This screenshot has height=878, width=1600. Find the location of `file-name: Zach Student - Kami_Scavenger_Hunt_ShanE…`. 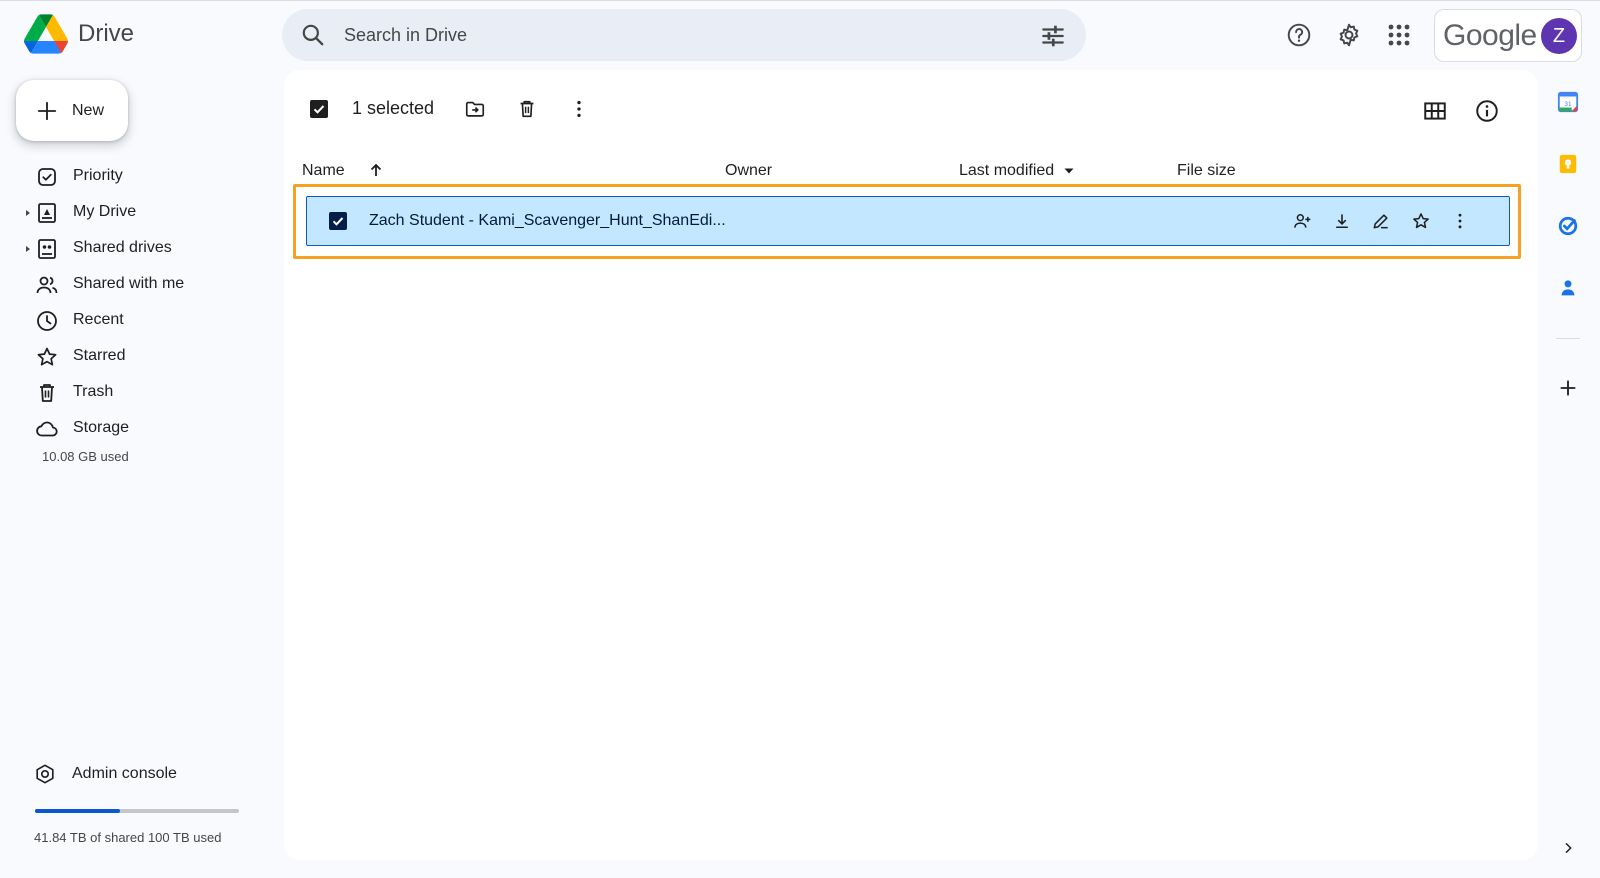

file-name: Zach Student - Kami_Scavenger_Hunt_ShanE… is located at coordinates (547, 221).